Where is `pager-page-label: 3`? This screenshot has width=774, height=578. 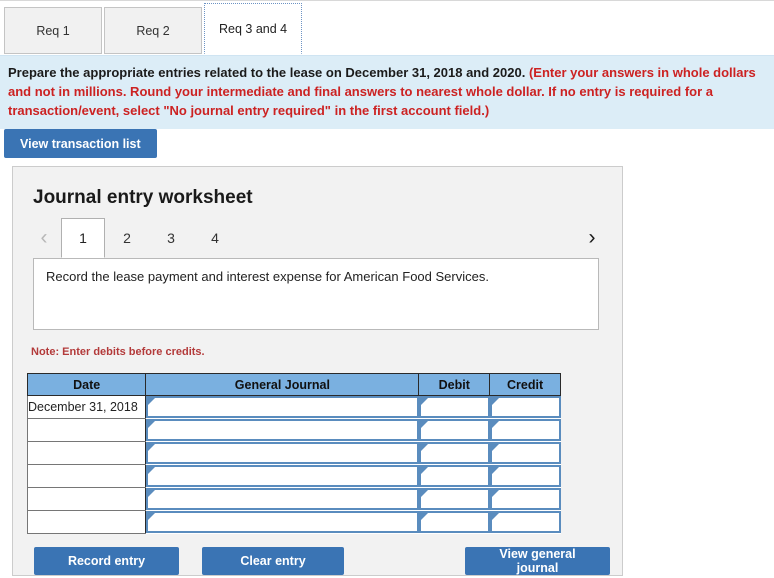
pager-page-label: 3 is located at coordinates (171, 238).